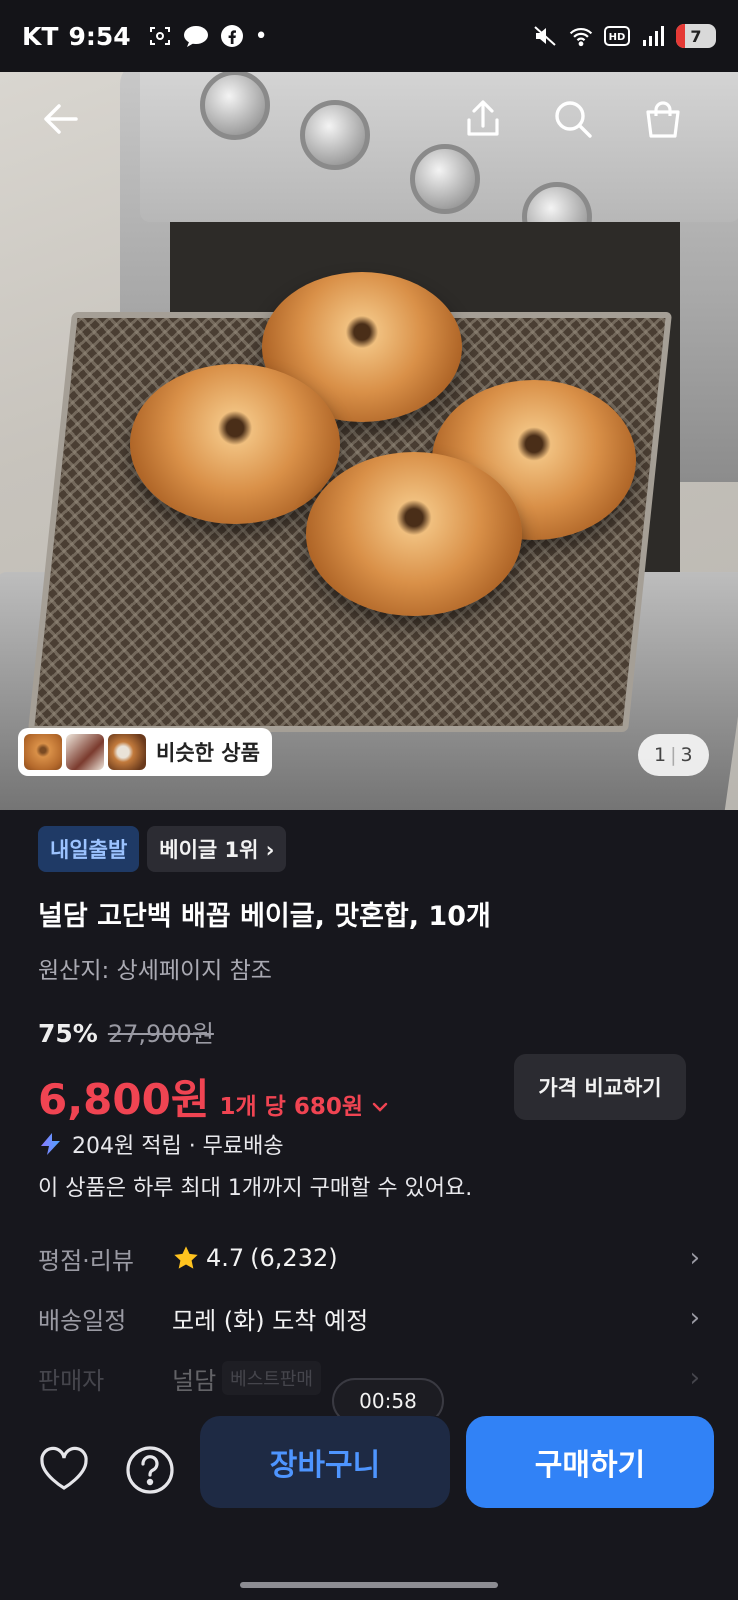 The width and height of the screenshot is (738, 1600). What do you see at coordinates (271, 1378) in the screenshot?
I see `seller-badge: 베스트판매` at bounding box center [271, 1378].